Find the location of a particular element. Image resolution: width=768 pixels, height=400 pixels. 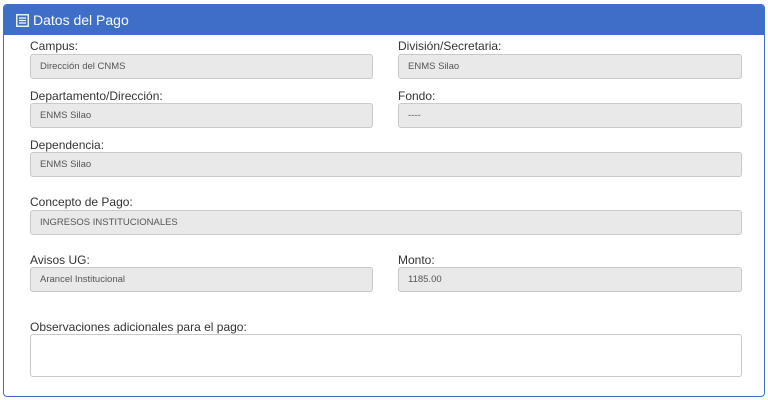

division-field: ENMS Silao is located at coordinates (570, 66).